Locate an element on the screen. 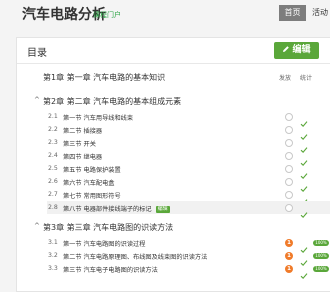  chapter-title: 第3章 第三章 汽车电路图的识读方法 is located at coordinates (108, 227).